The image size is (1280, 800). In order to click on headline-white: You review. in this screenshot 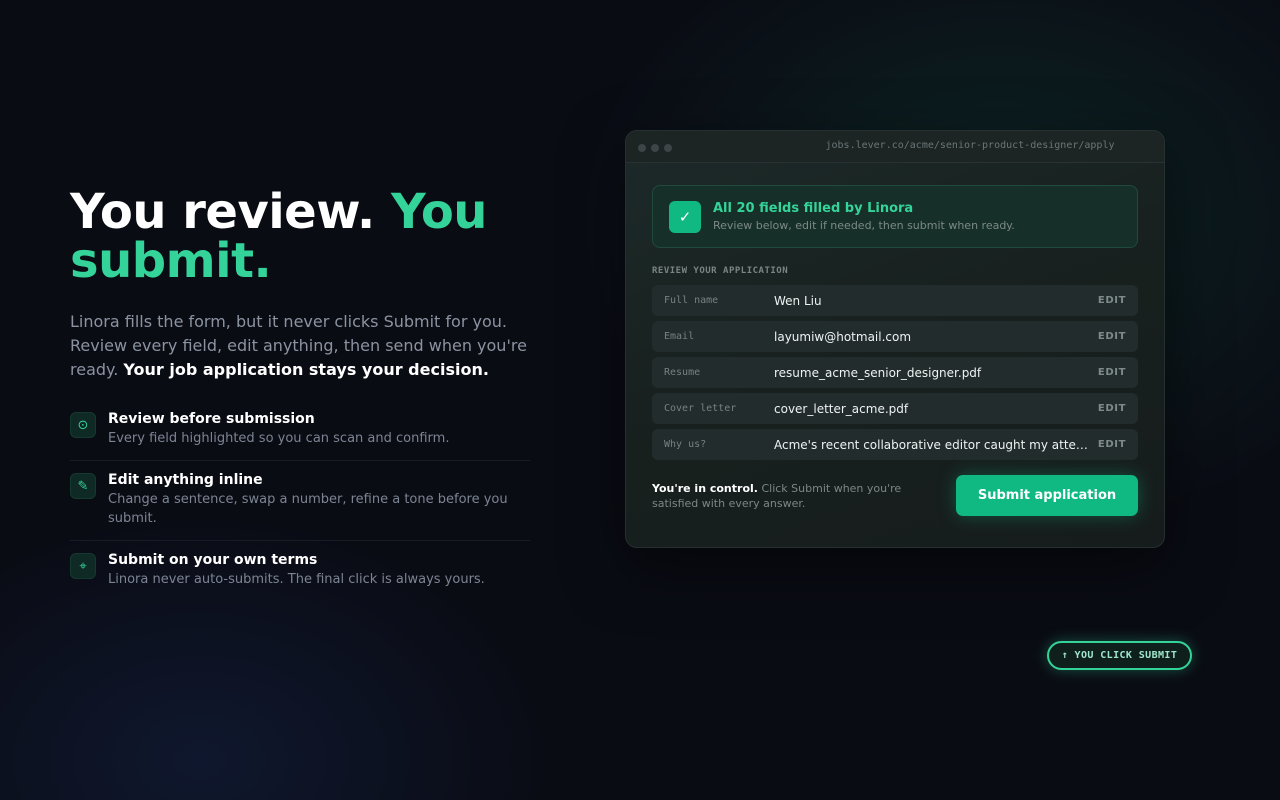, I will do `click(222, 212)`.